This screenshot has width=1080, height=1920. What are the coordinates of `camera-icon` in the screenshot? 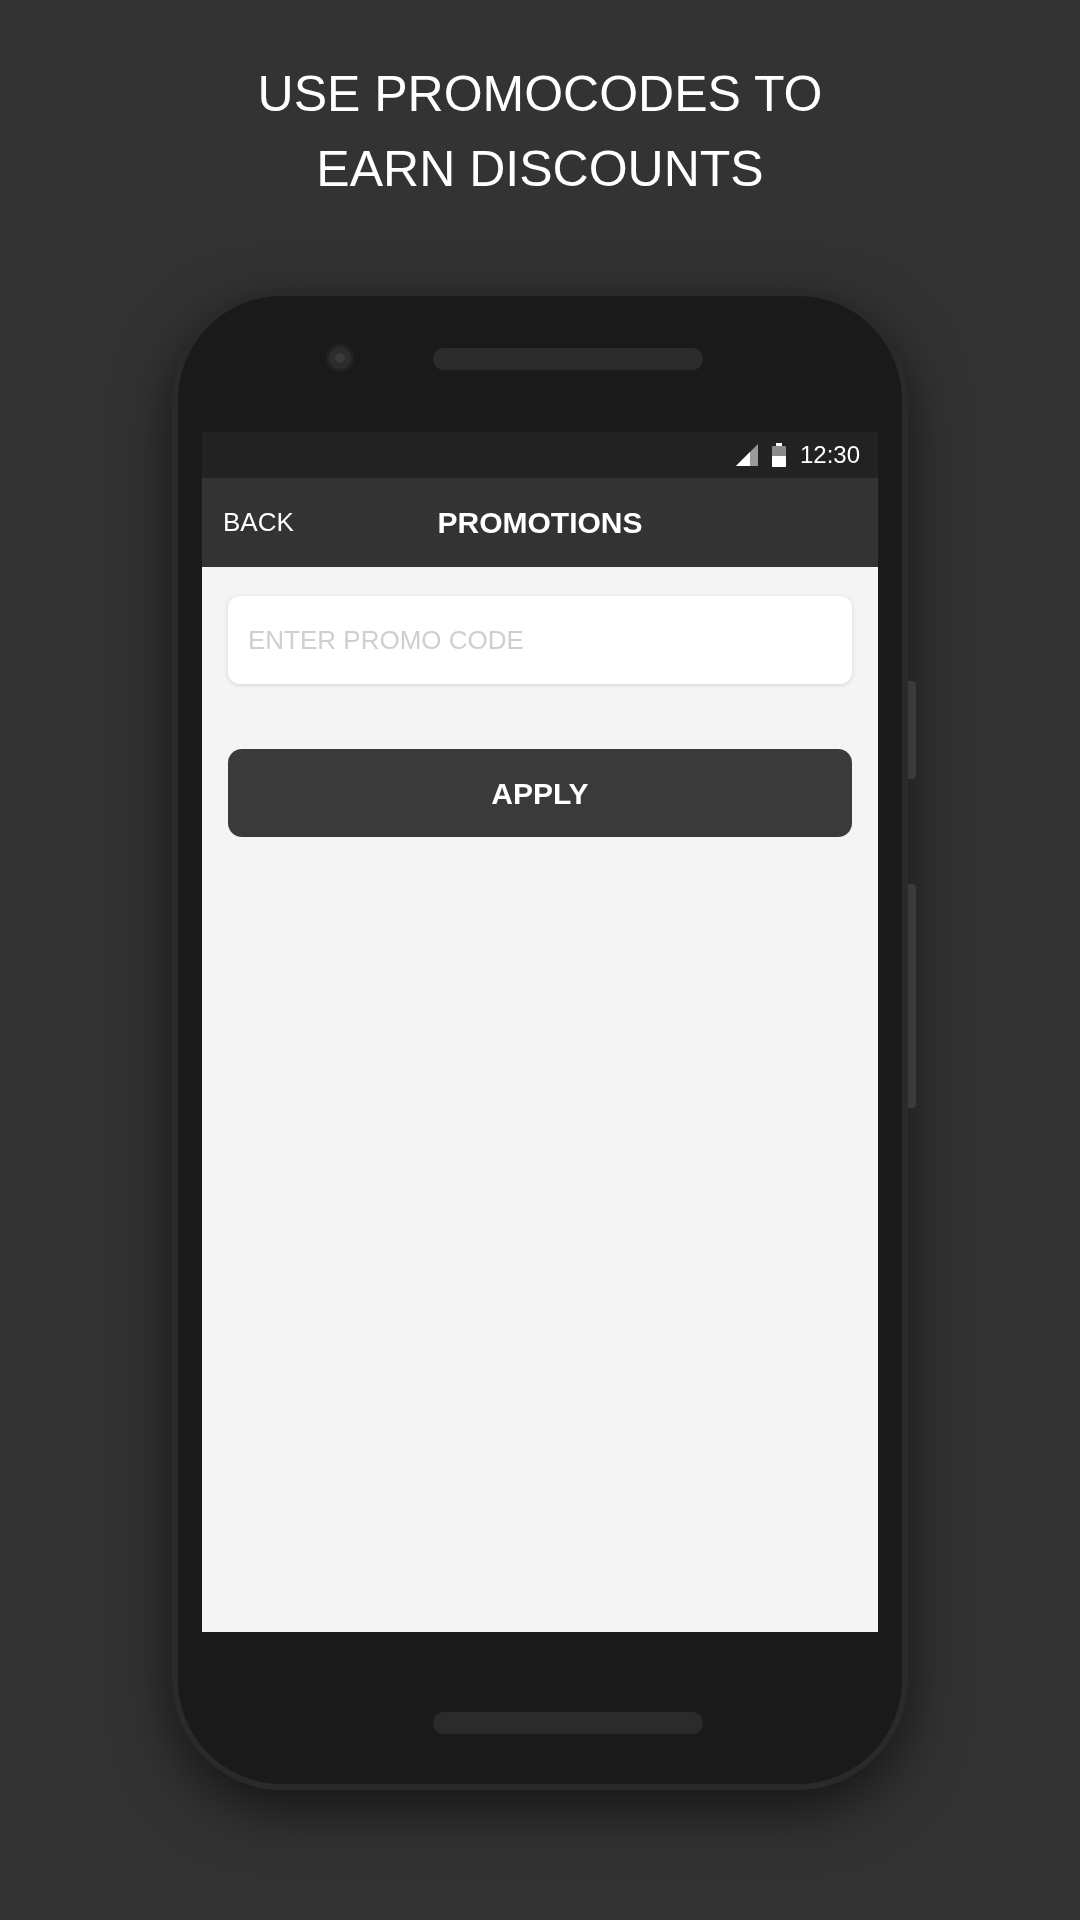 It's located at (340, 358).